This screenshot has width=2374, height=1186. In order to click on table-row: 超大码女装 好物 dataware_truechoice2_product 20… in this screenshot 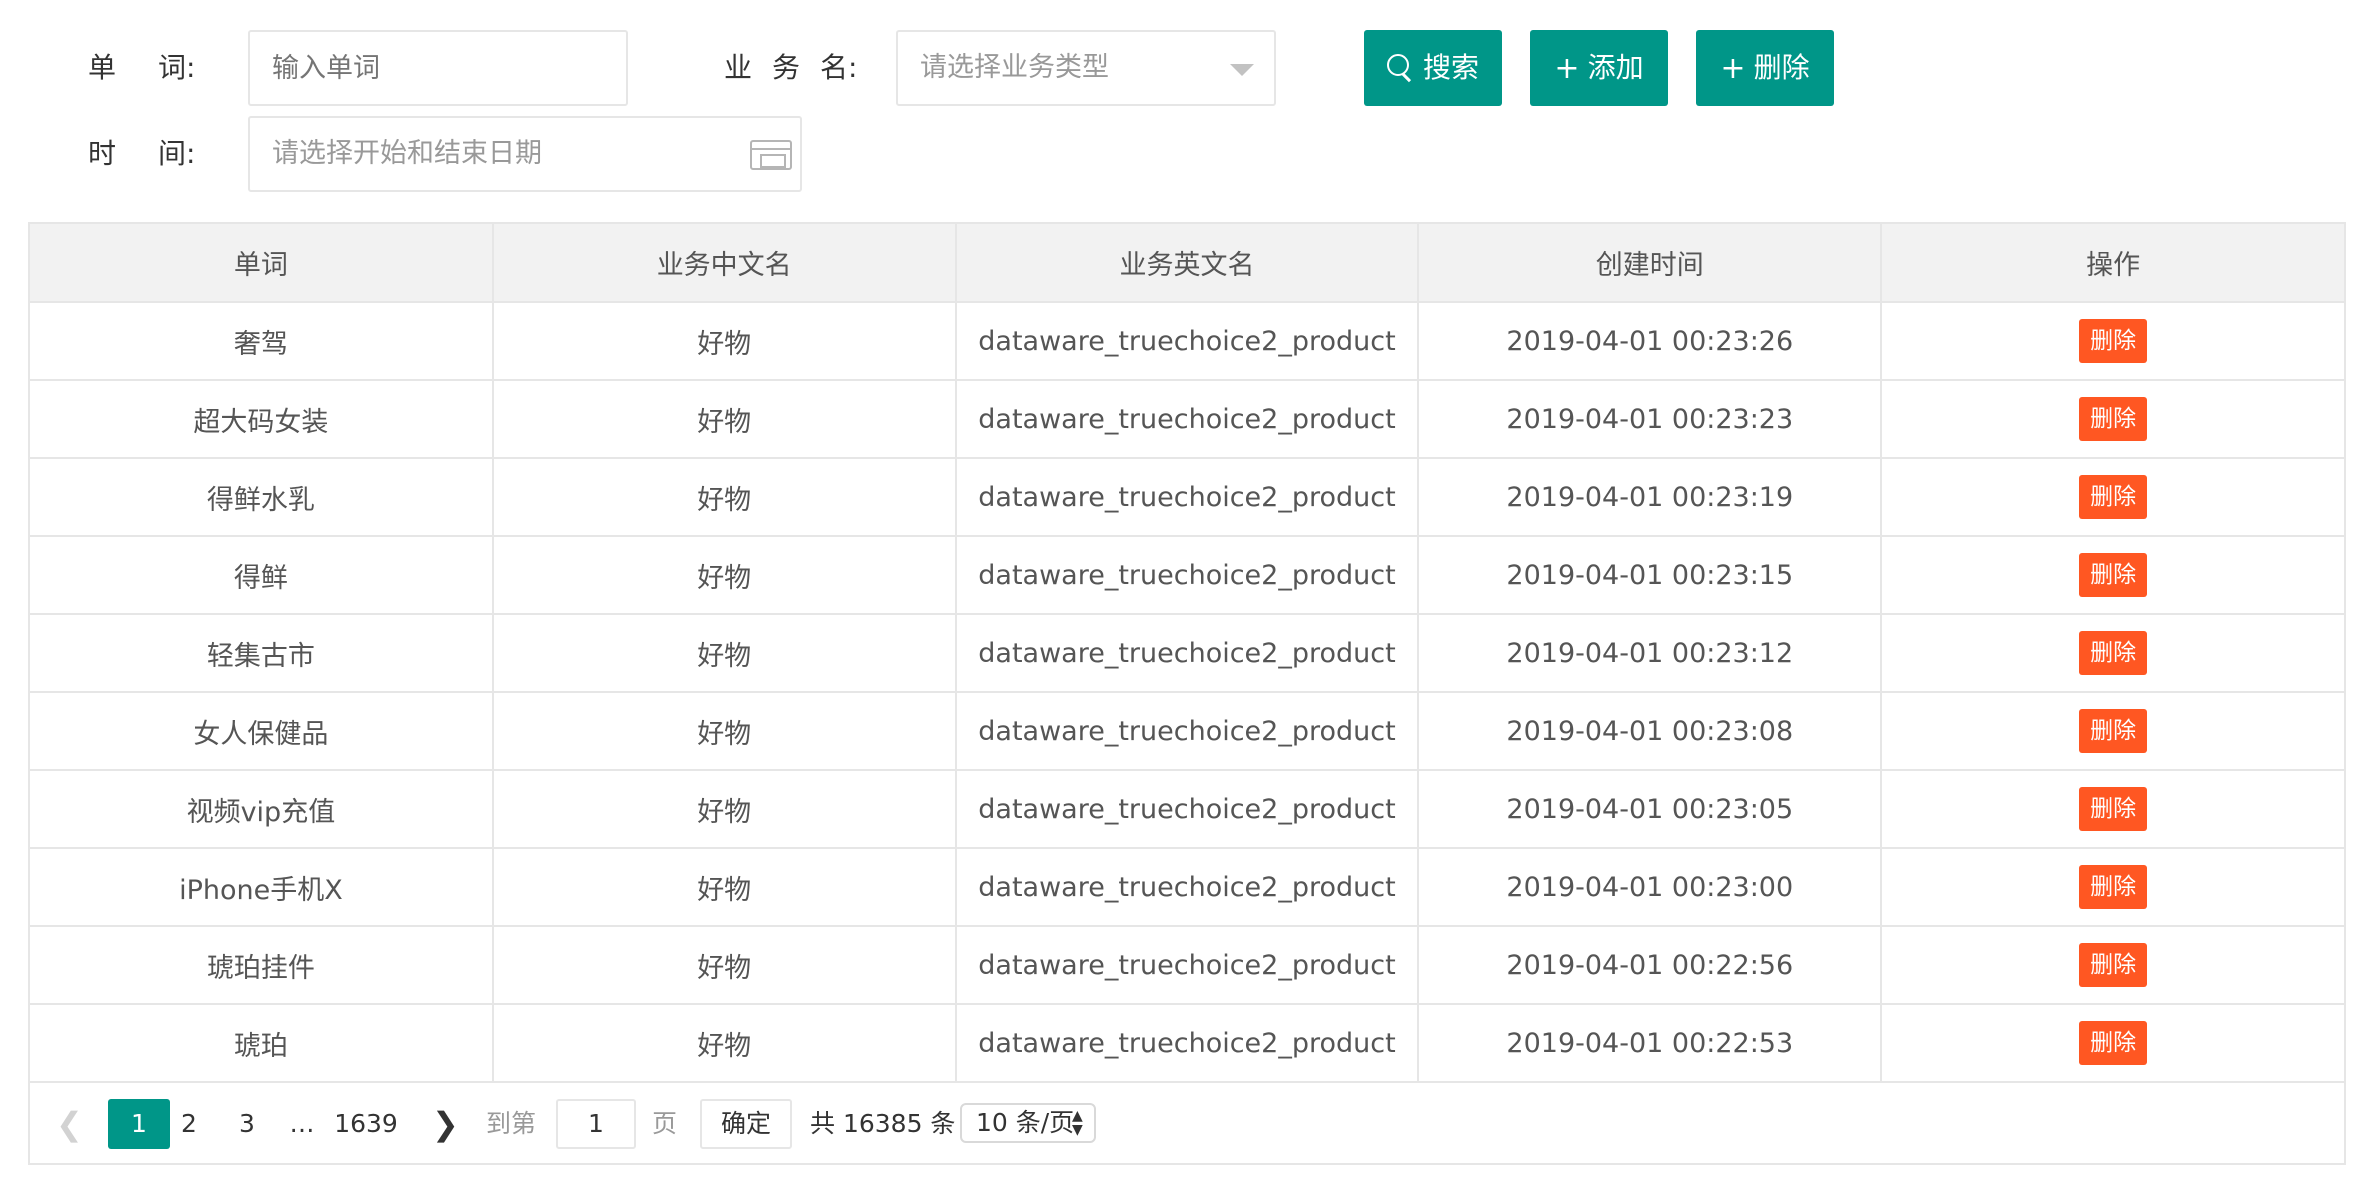, I will do `click(1187, 419)`.